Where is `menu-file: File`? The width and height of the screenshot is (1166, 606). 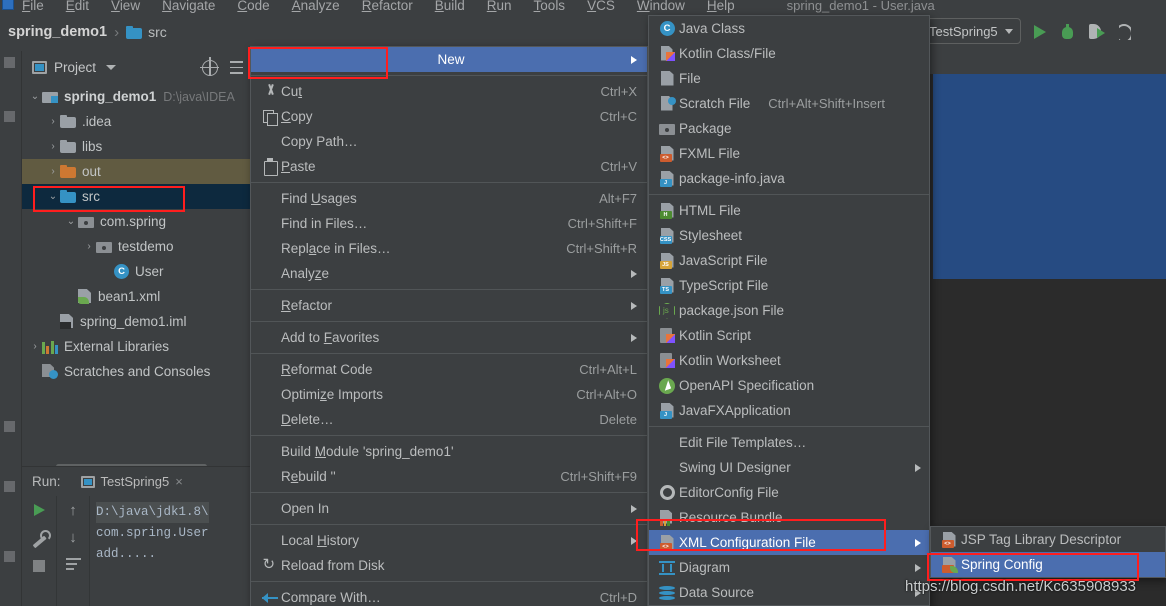 menu-file: File is located at coordinates (33, 6).